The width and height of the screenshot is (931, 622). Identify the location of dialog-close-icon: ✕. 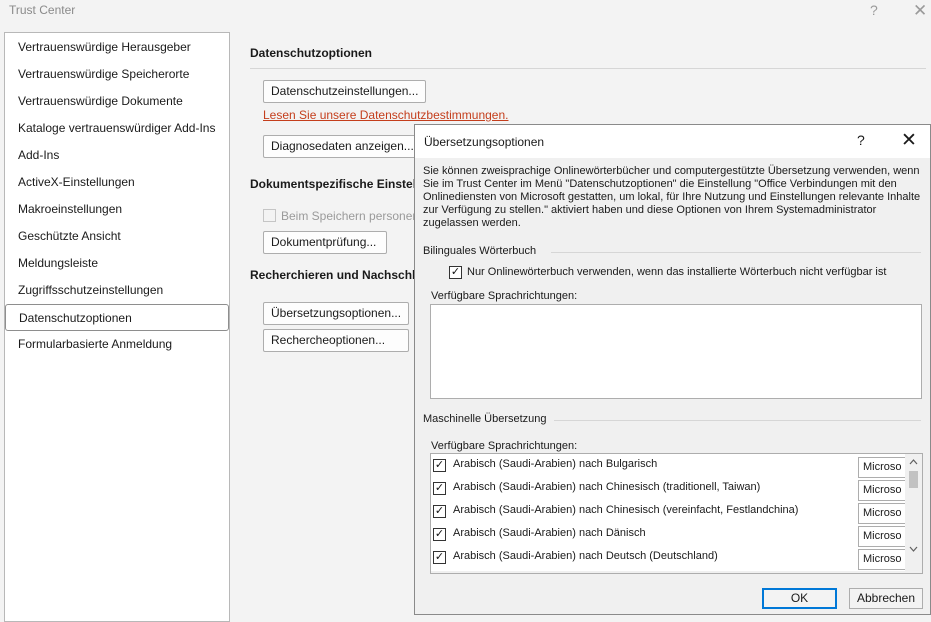
(909, 140).